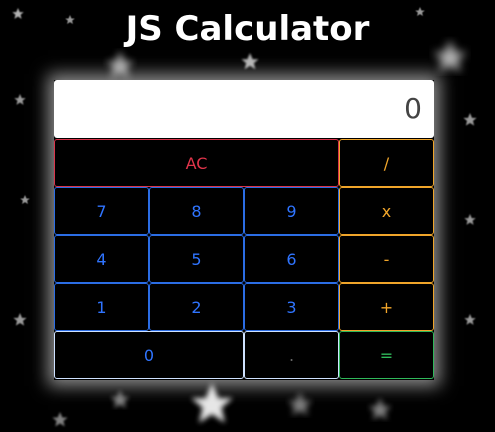 This screenshot has height=432, width=495. Describe the element at coordinates (386, 163) in the screenshot. I see `divide-button: /` at that location.